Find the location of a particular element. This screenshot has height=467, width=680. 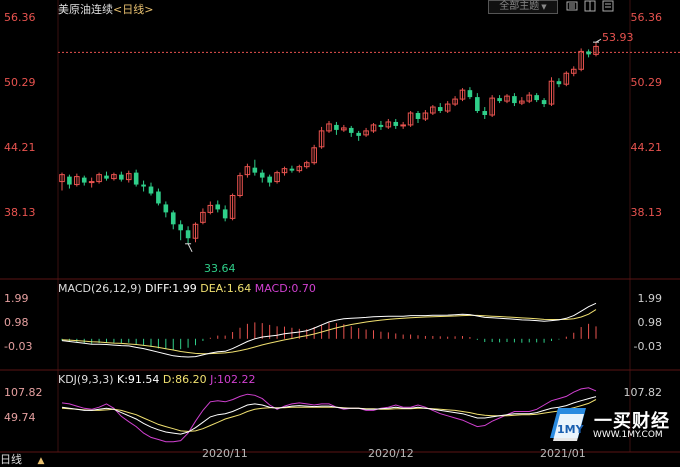

logo-badge-text: 1MY is located at coordinates (571, 429).